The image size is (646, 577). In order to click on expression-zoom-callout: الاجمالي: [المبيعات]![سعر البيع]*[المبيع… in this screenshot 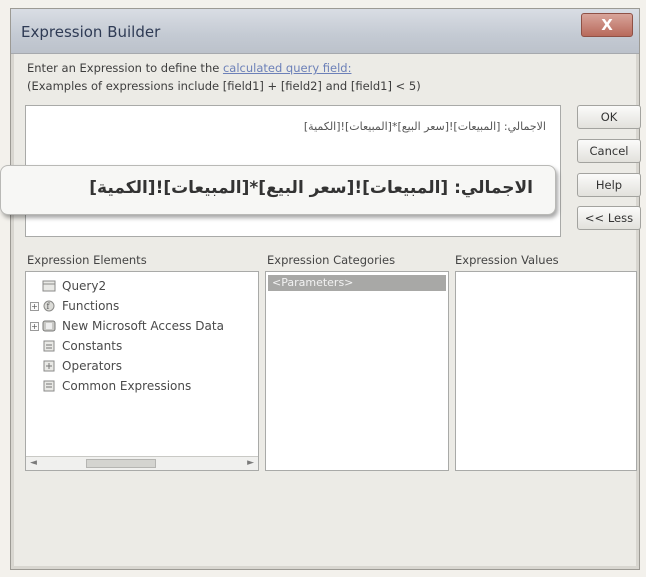, I will do `click(278, 190)`.